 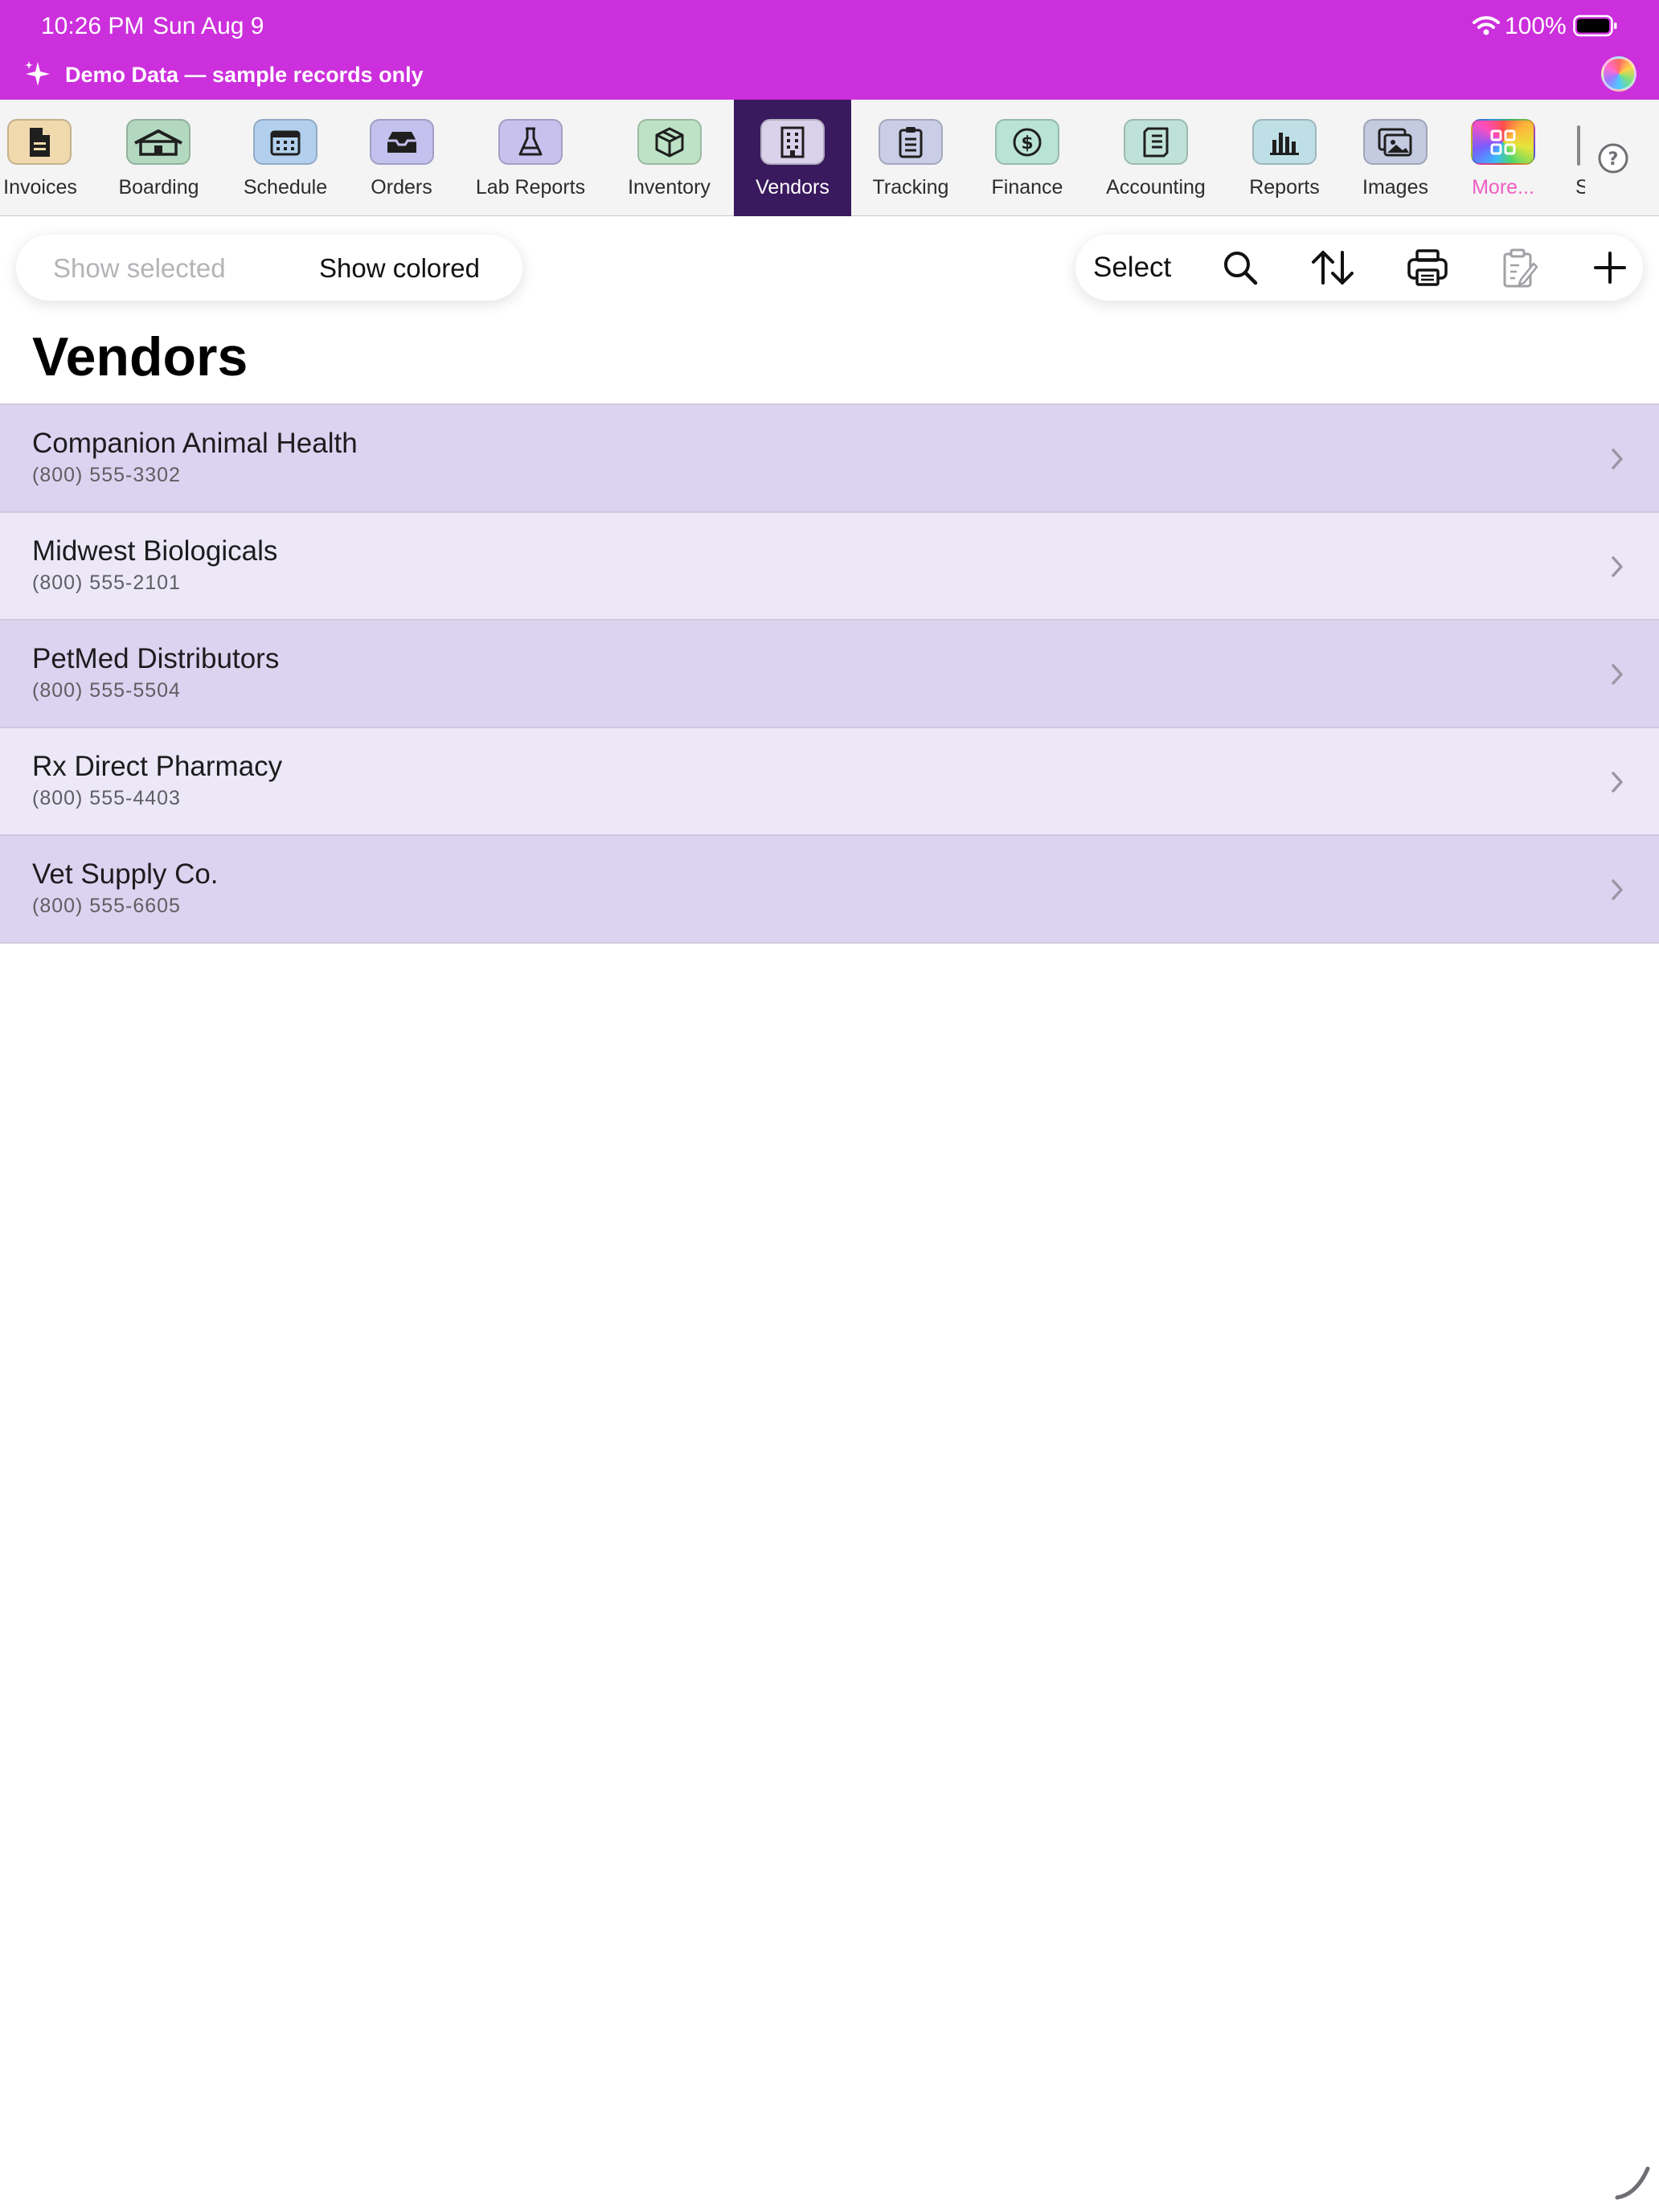 I want to click on print-icon, so click(x=1427, y=268).